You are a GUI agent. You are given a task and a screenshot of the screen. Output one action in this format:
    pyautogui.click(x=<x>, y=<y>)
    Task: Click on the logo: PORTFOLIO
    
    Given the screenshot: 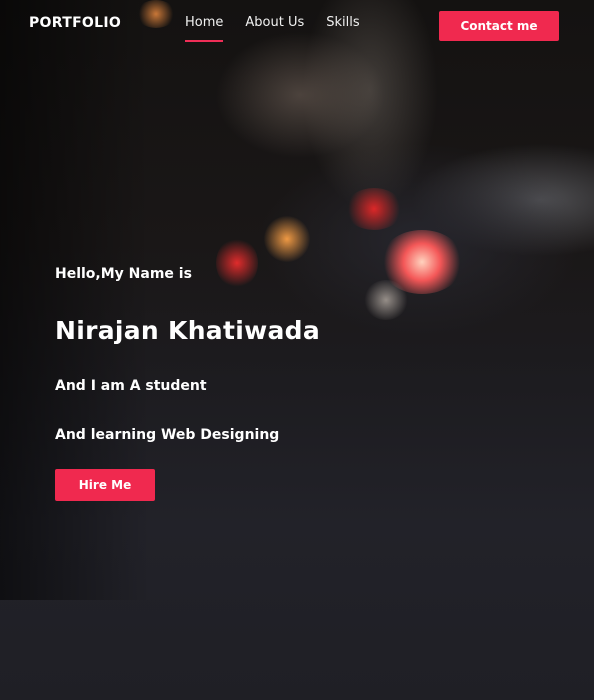 What is the action you would take?
    pyautogui.click(x=75, y=23)
    